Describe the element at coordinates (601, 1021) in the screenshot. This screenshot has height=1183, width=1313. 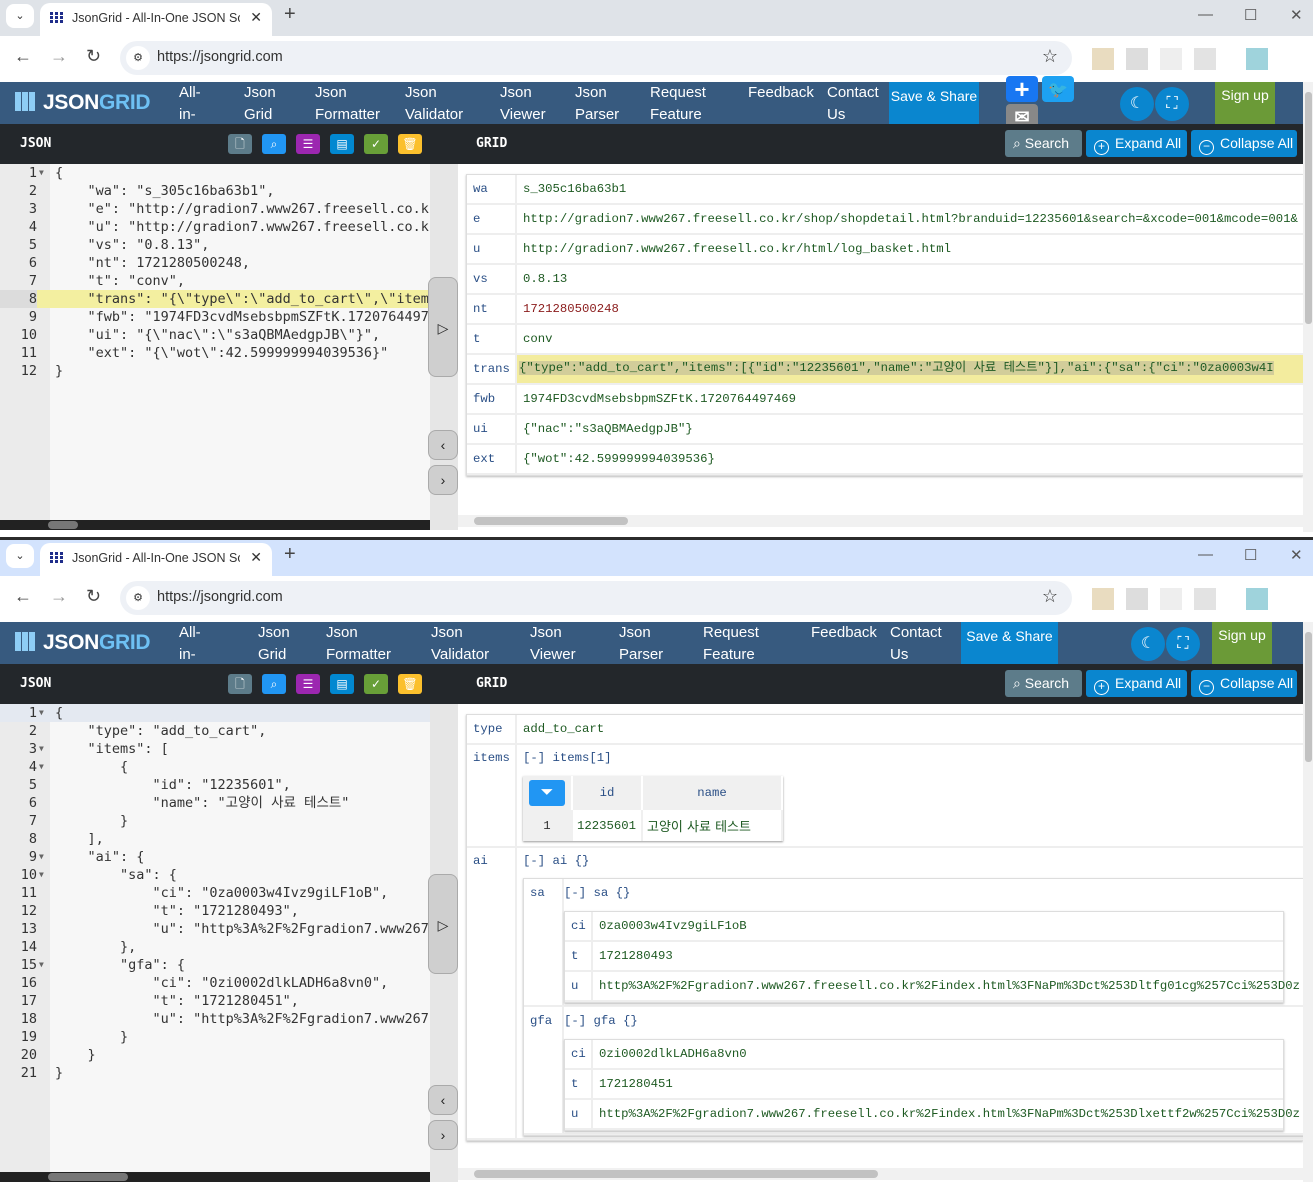
I see `gfa-toggle: [-] gfa {}` at that location.